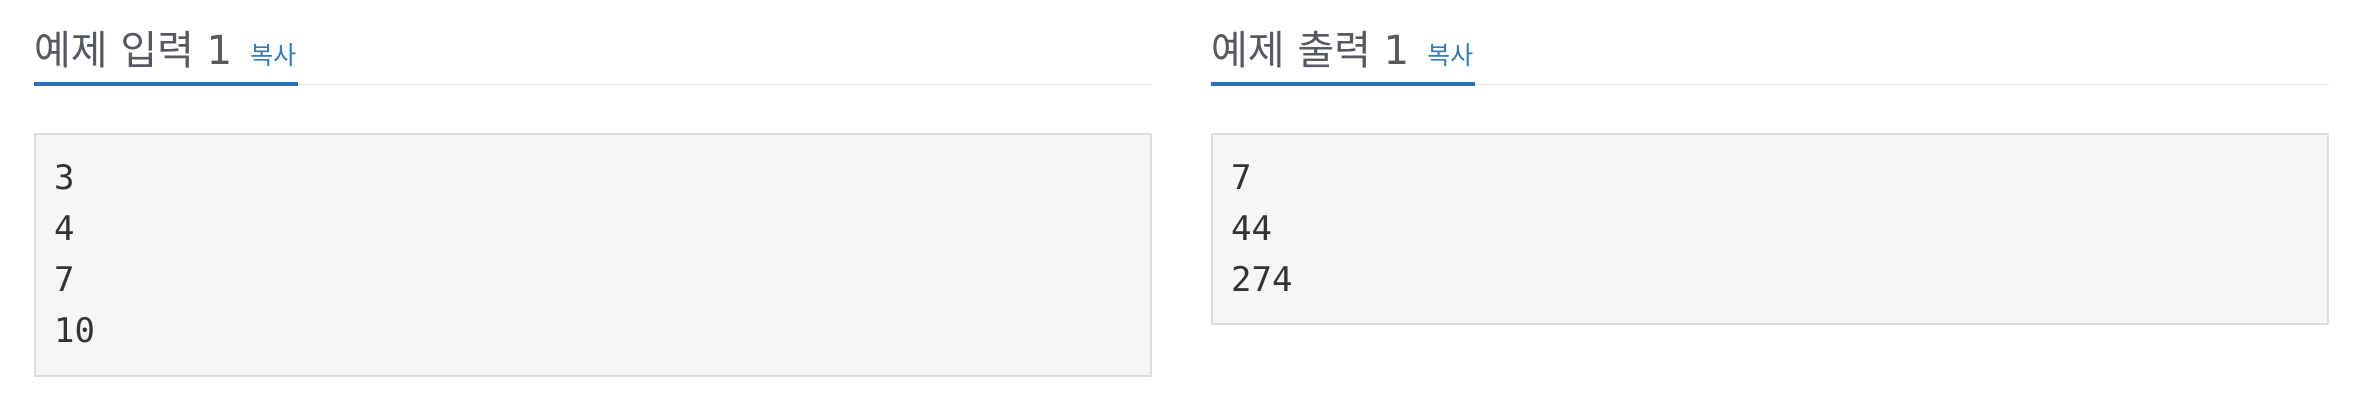  I want to click on sample-input-copy-button: 복사, so click(273, 54).